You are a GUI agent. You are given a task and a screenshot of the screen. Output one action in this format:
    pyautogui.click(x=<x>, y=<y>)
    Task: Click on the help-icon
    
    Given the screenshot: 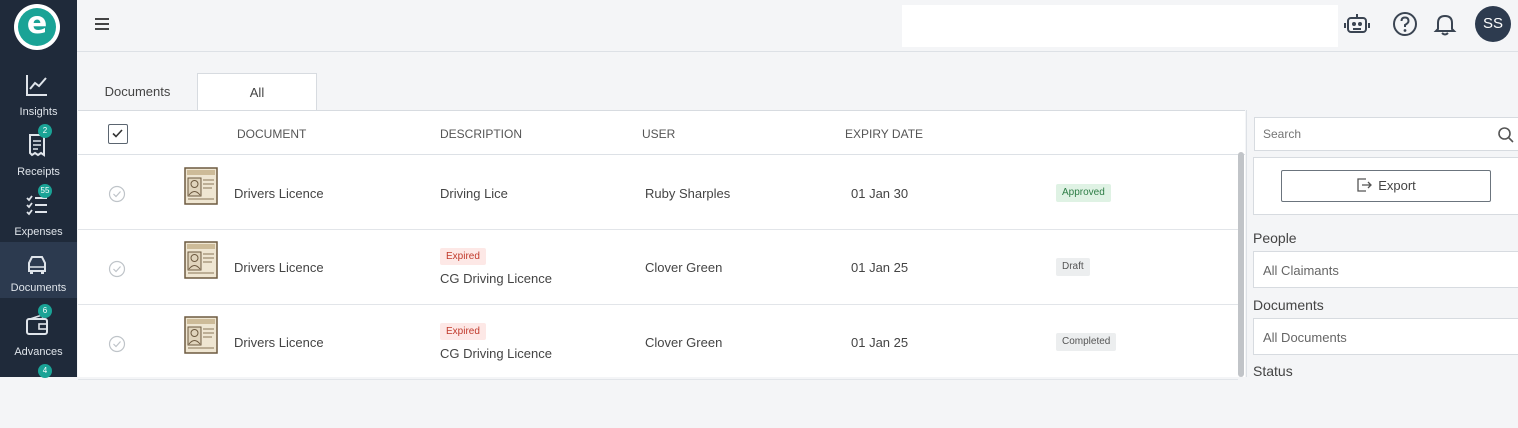 What is the action you would take?
    pyautogui.click(x=1405, y=24)
    